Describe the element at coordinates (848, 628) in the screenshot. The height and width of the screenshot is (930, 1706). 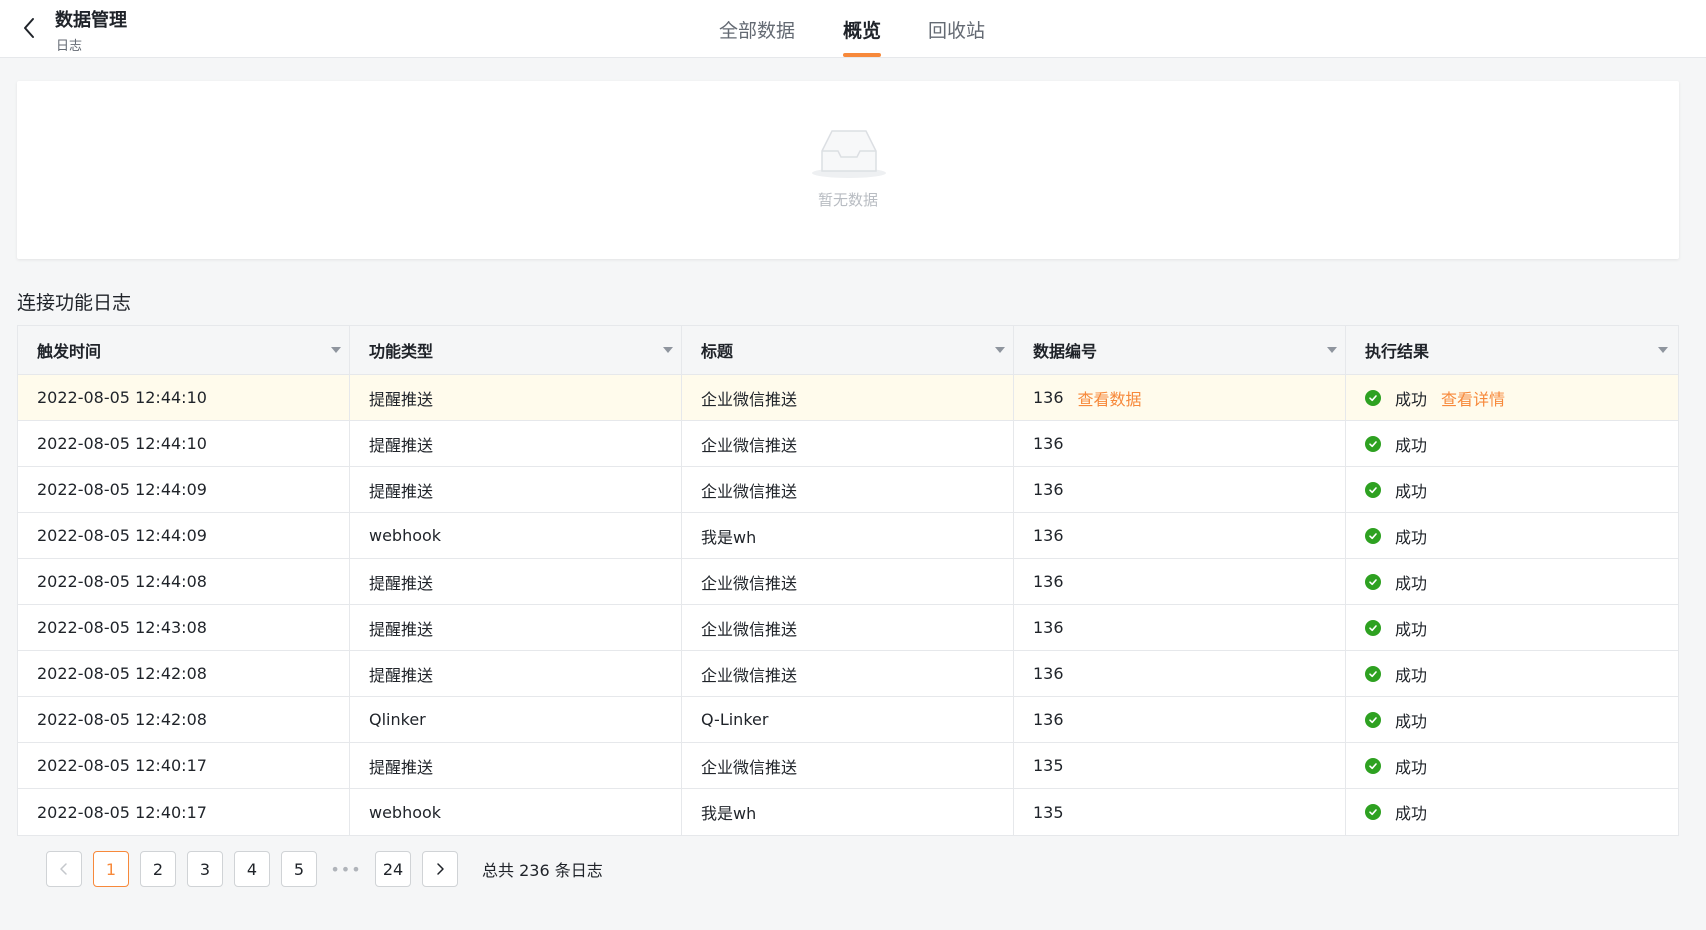
I see `table-row: 2022-08-05 12:43:08 提醒推送 企业微信推送 136 成功` at that location.